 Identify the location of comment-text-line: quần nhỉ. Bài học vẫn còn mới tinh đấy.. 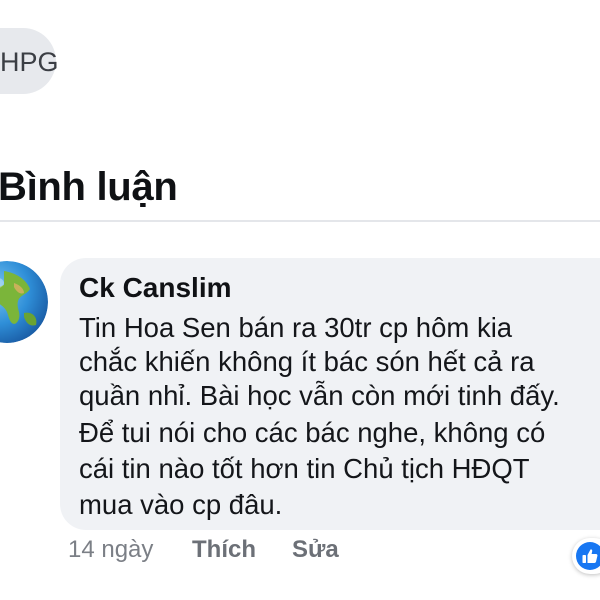
(319, 395).